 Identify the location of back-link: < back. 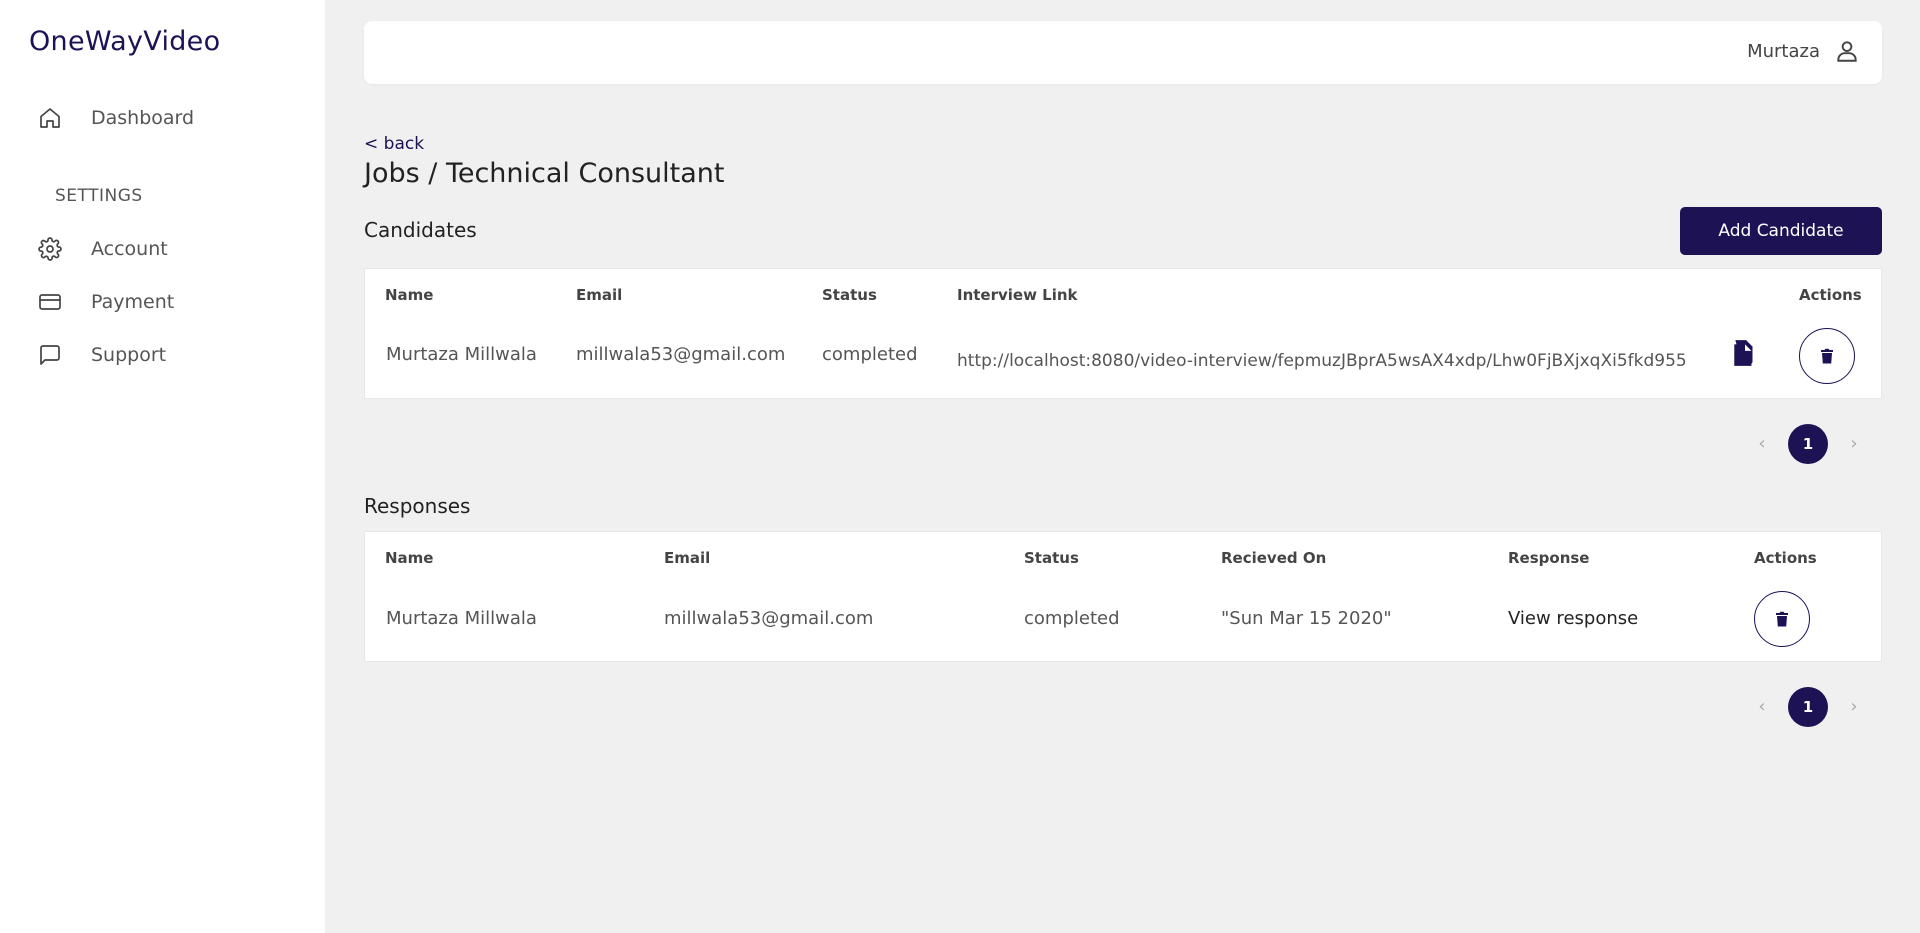
(394, 144).